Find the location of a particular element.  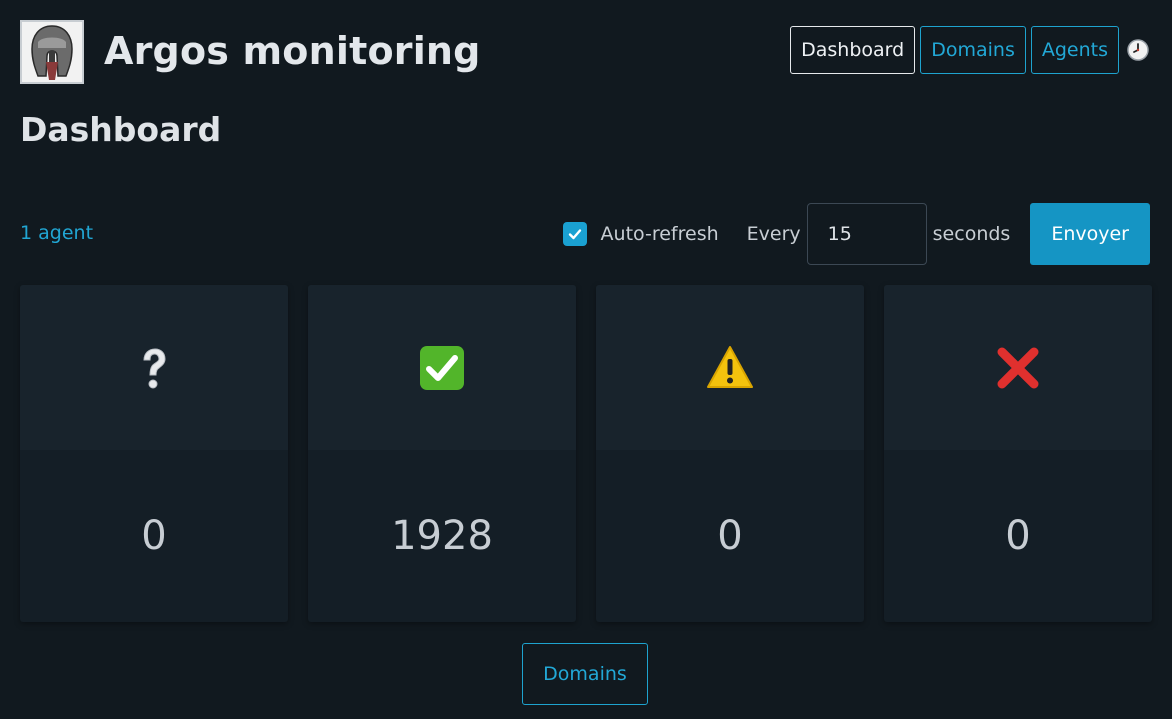

logo is located at coordinates (52, 52).